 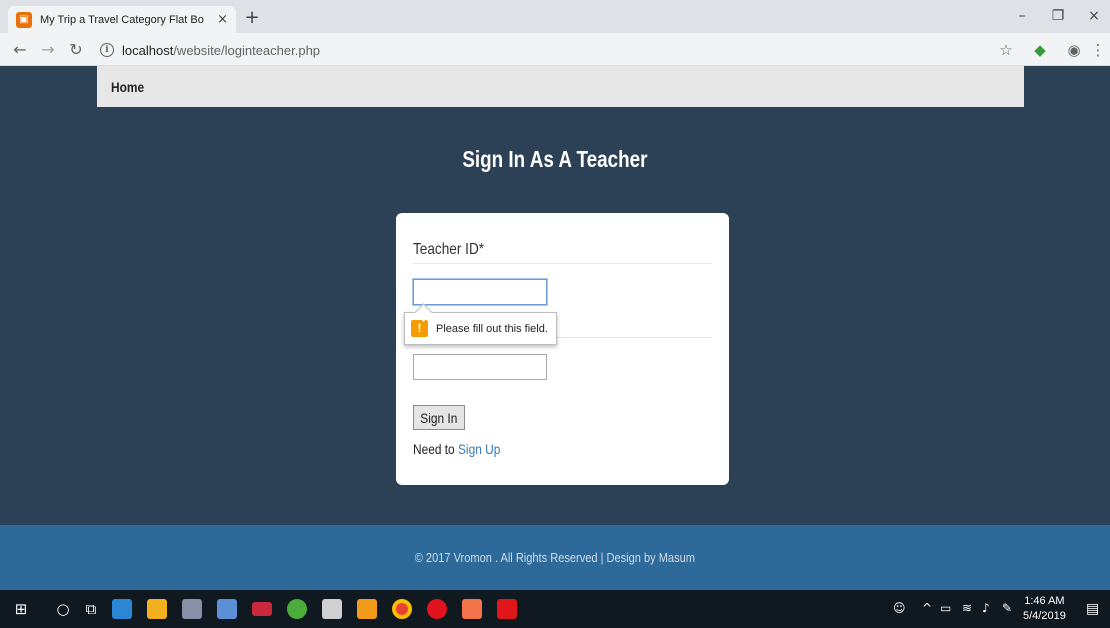 I want to click on pen-icon: ✎, so click(x=1007, y=608).